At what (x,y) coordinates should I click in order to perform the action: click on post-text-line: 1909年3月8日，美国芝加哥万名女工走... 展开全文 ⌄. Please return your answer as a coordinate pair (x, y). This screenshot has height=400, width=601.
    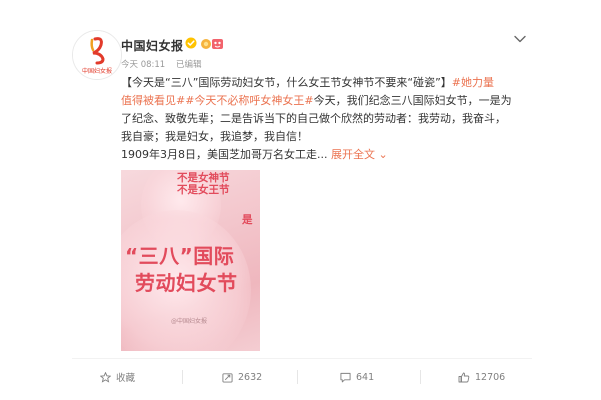
    Looking at the image, I should click on (306, 155).